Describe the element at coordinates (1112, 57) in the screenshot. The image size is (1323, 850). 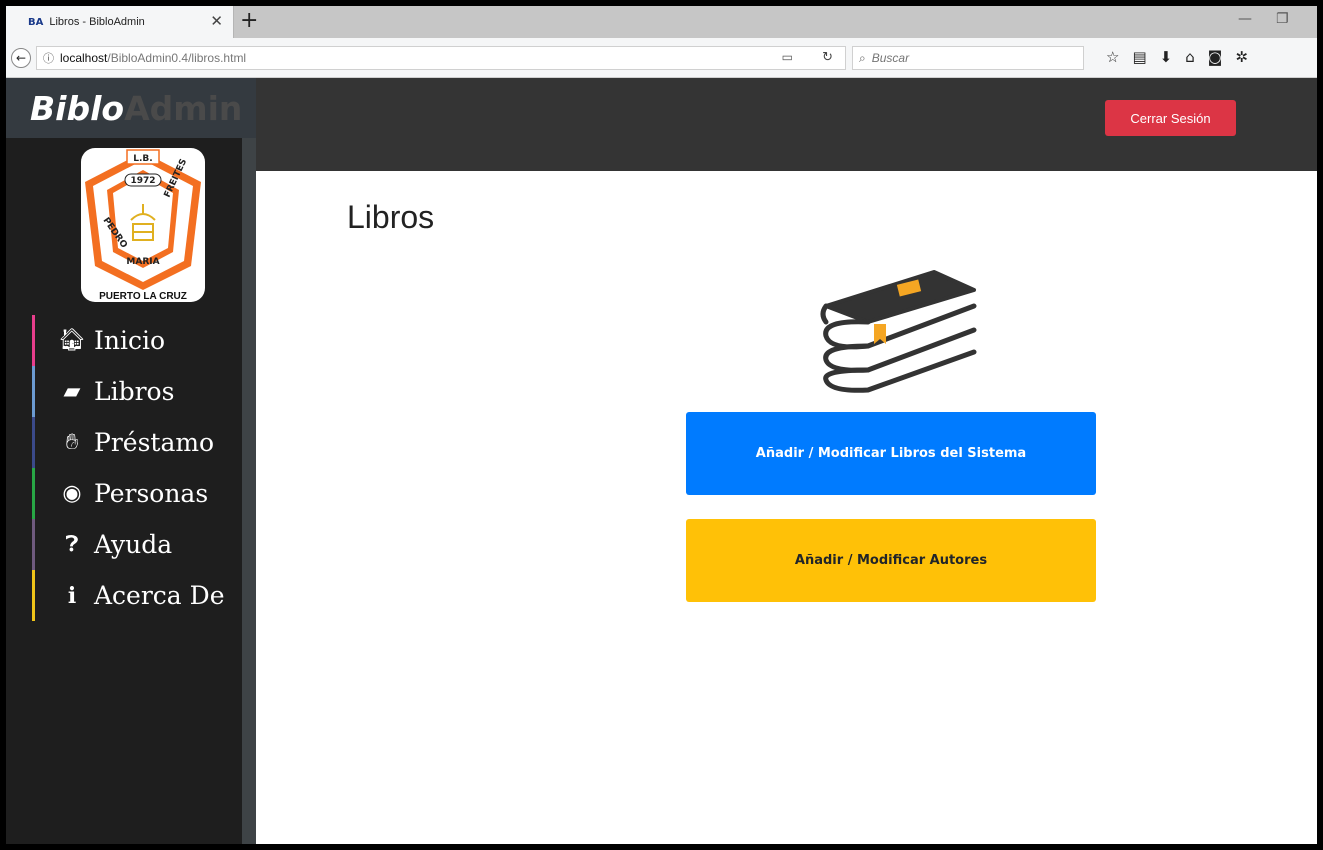
I see `bookmark-star-icon: ☆` at that location.